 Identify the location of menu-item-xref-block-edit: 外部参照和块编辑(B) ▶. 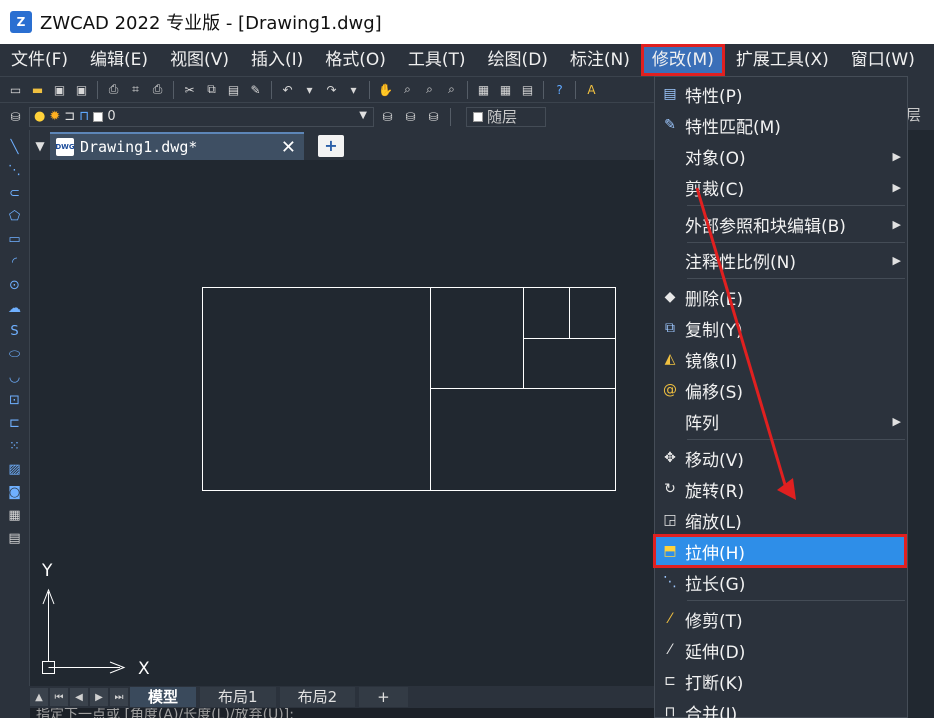
(781, 224).